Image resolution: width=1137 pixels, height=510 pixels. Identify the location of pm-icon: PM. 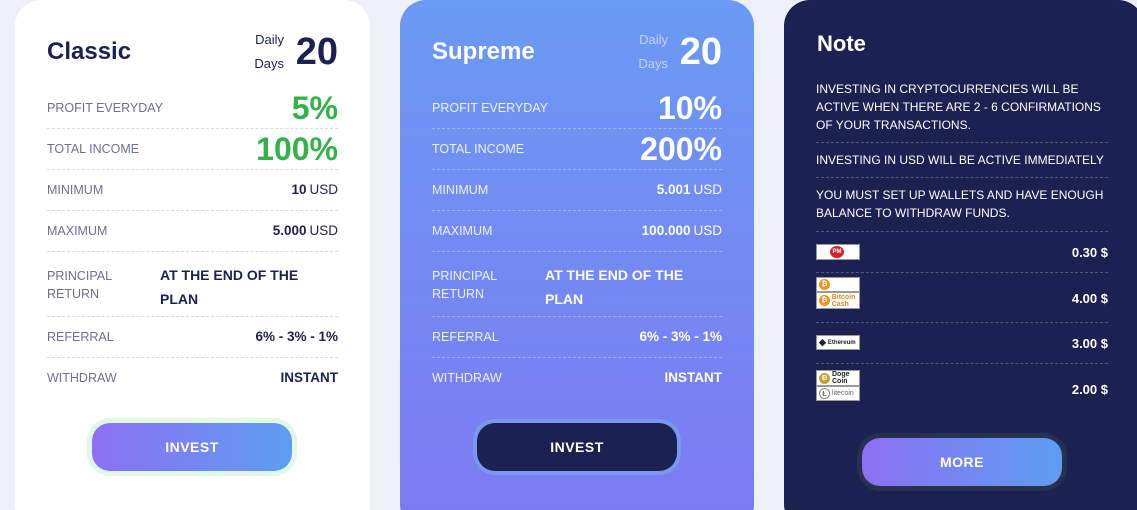
(837, 252).